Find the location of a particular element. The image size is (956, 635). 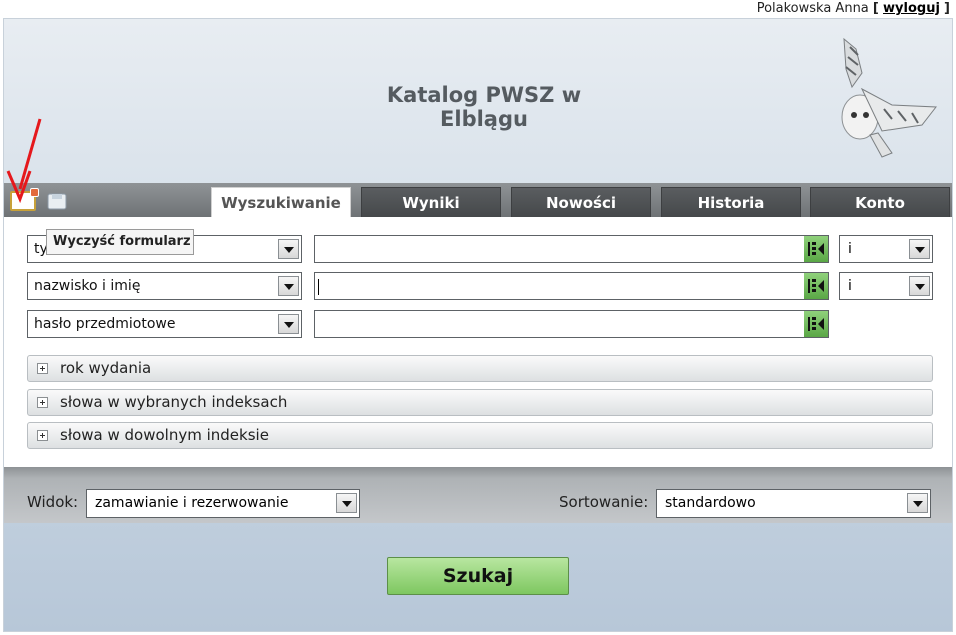

field-select: hasło przedmiotowe is located at coordinates (164, 324).